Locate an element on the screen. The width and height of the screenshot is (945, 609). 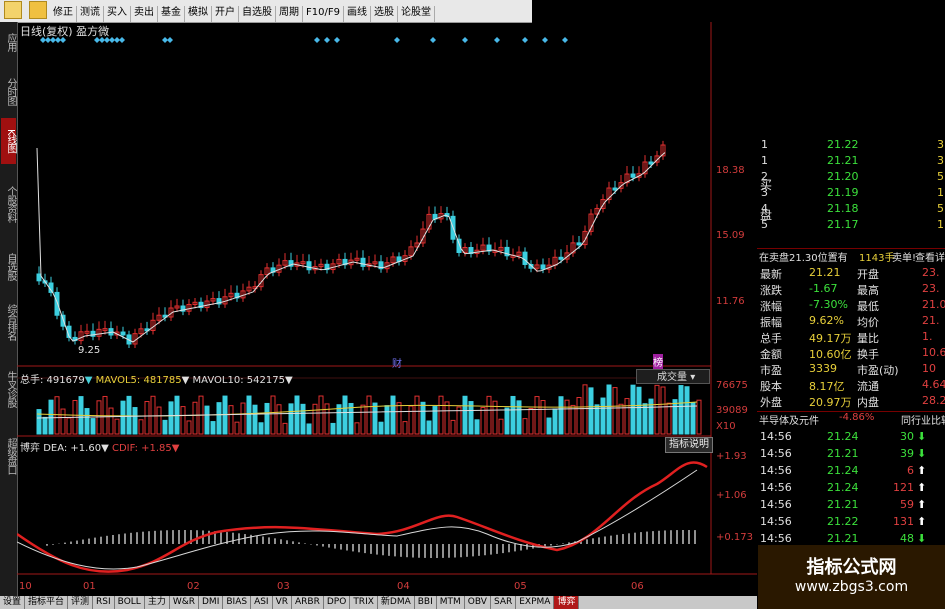
tab-11: ARBR is located at coordinates (308, 602).